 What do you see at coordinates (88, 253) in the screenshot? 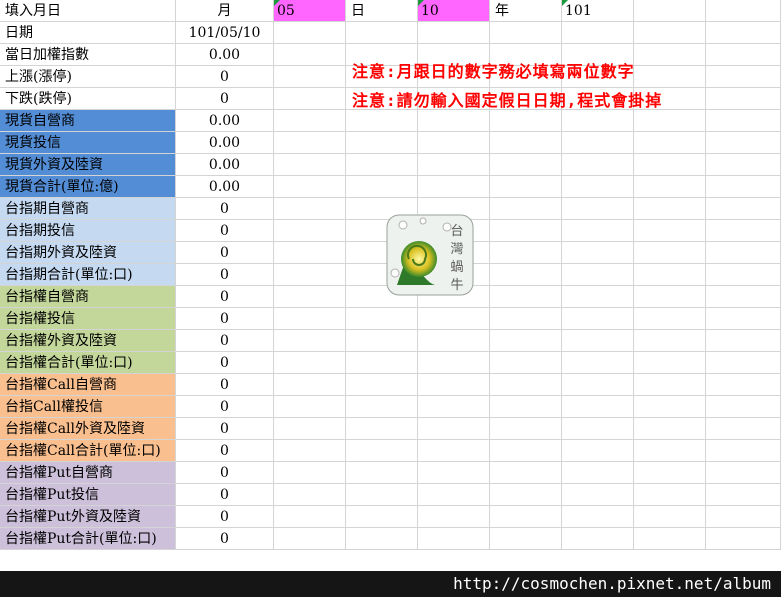
I see `row-label-cell: 台指期外資及陸資` at bounding box center [88, 253].